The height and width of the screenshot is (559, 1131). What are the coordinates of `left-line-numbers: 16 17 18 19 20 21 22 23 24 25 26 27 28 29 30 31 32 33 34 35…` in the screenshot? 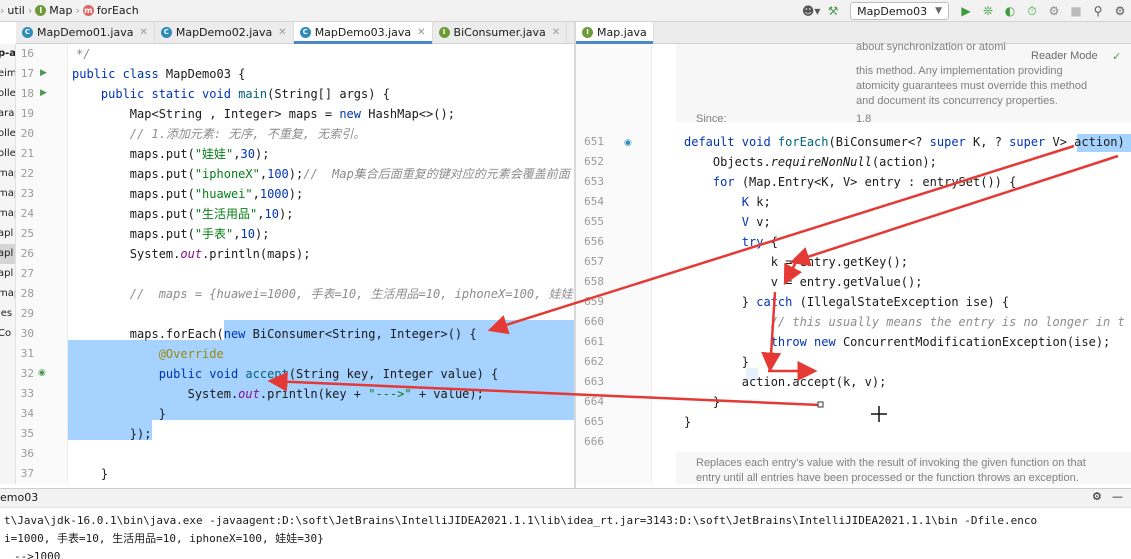 It's located at (42, 264).